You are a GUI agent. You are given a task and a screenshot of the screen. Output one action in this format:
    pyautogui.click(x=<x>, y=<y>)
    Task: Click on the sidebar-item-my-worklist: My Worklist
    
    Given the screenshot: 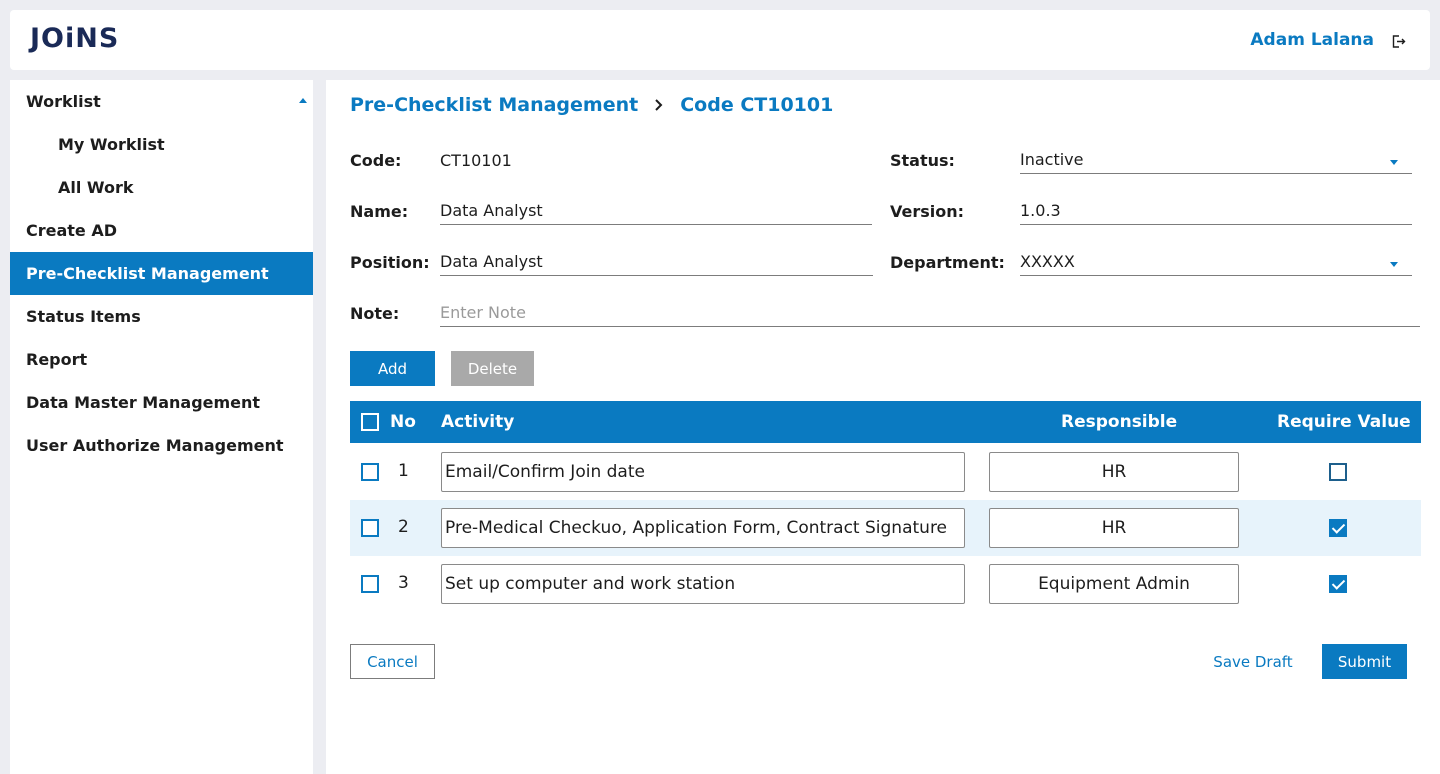 What is the action you would take?
    pyautogui.click(x=161, y=144)
    